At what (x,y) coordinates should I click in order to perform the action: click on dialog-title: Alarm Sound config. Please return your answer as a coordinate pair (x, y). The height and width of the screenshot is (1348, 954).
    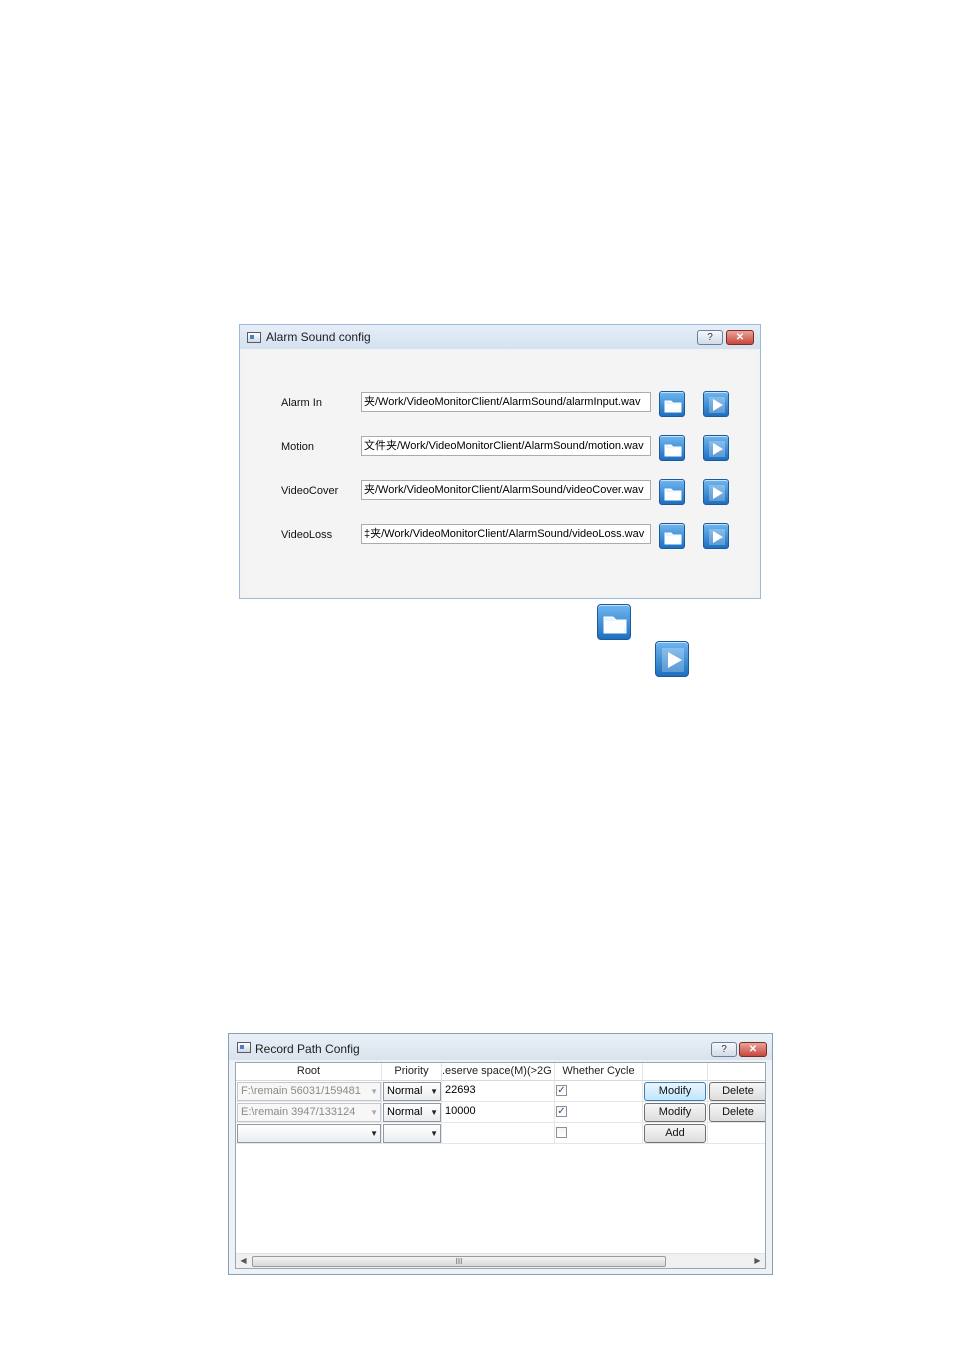
    Looking at the image, I should click on (318, 337).